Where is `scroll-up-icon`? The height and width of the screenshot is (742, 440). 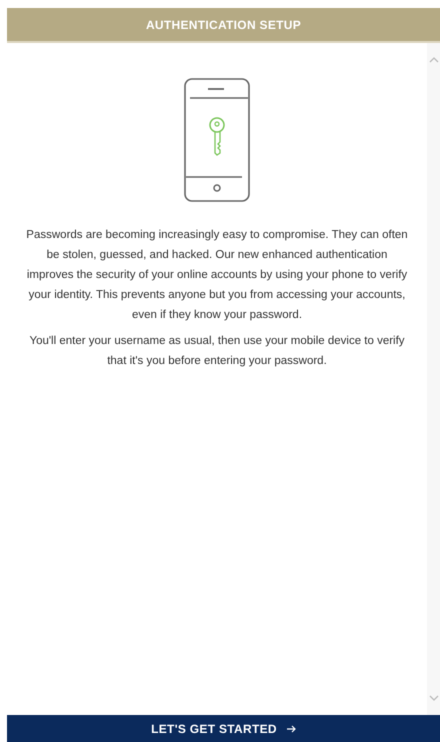
scroll-up-icon is located at coordinates (433, 60).